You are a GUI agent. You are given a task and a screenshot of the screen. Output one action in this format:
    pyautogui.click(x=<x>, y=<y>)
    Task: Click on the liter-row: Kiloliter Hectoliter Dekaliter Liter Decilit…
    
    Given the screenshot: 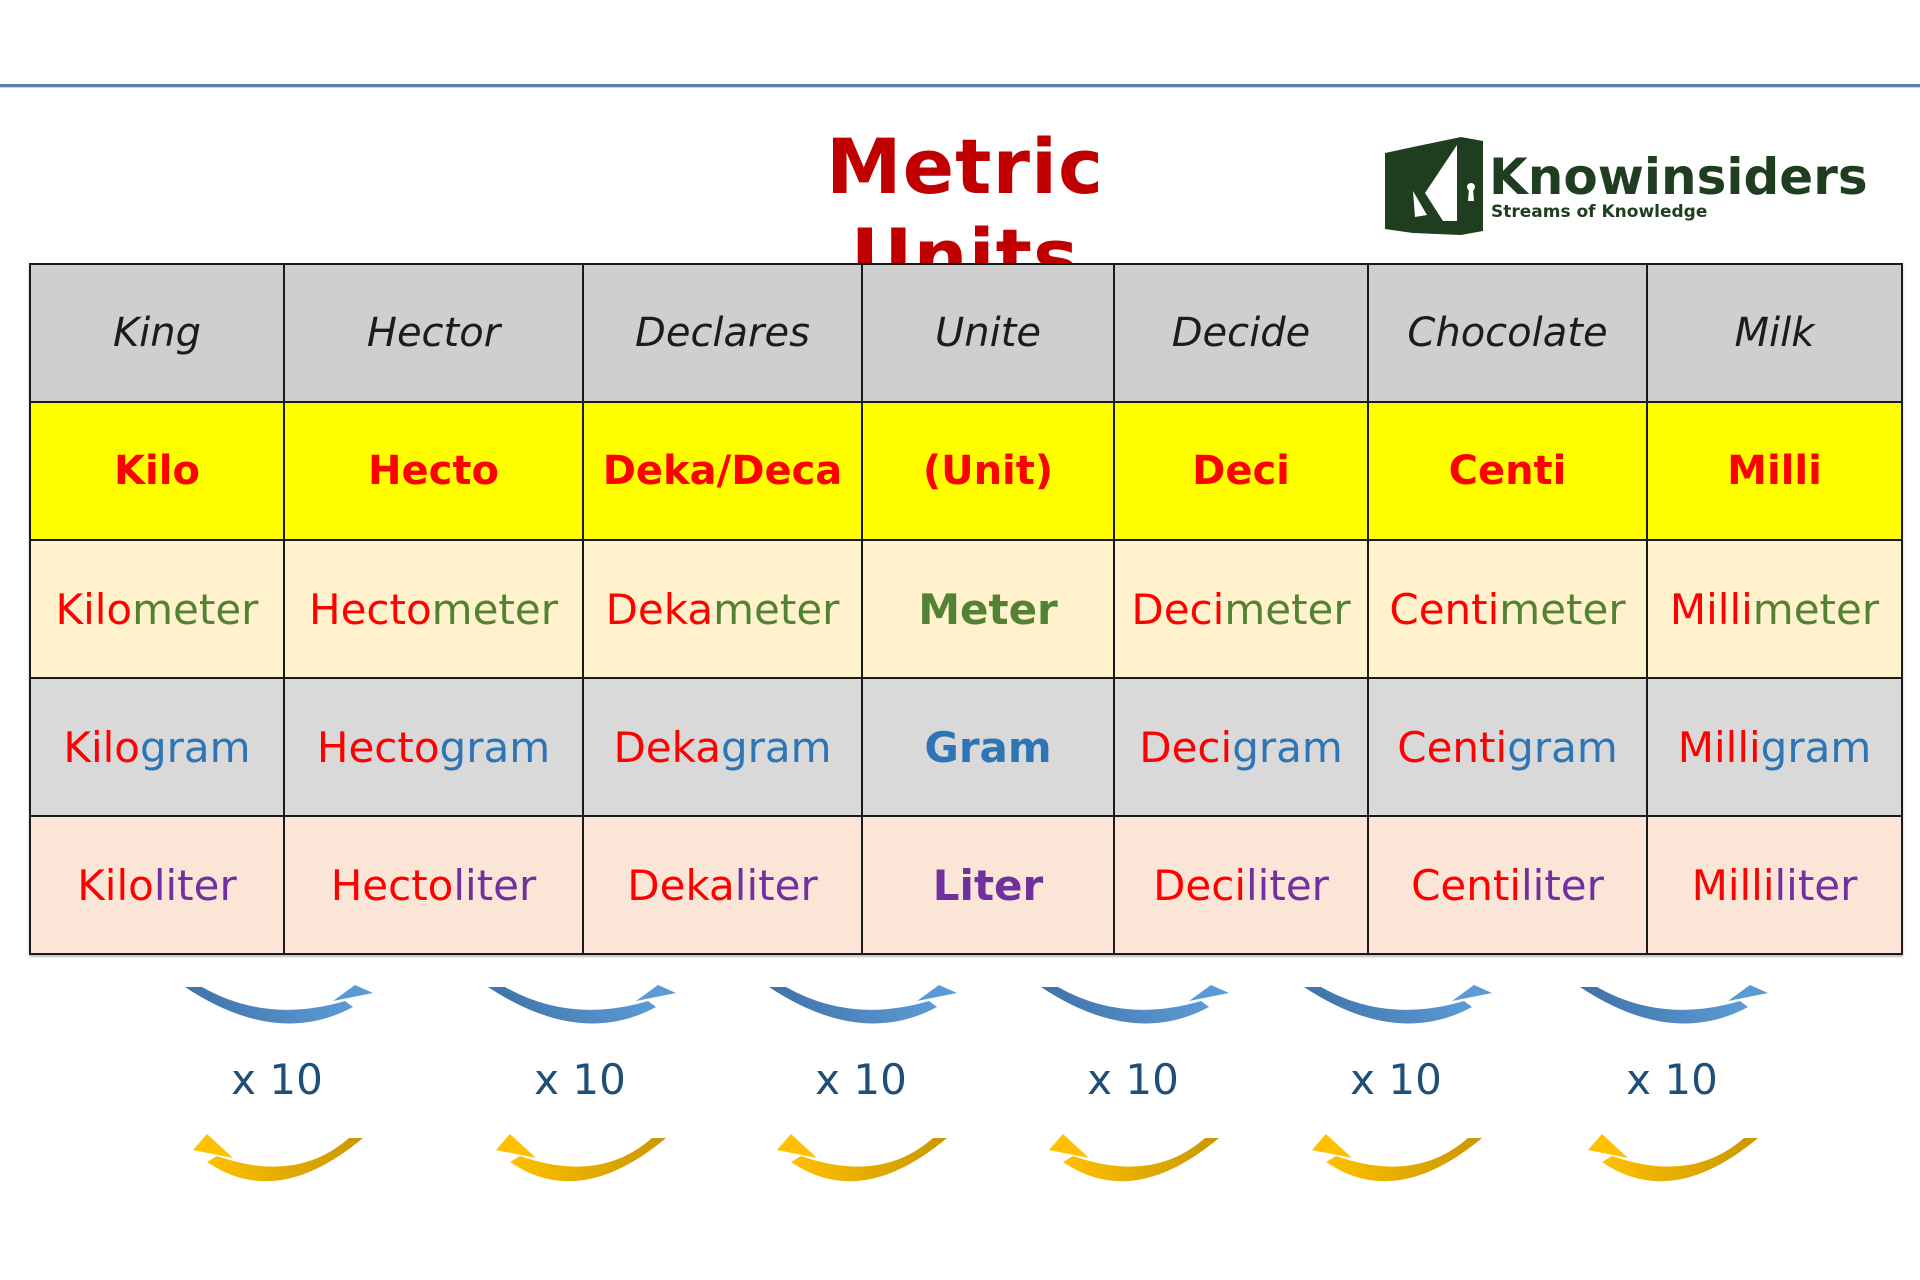 What is the action you would take?
    pyautogui.click(x=966, y=885)
    